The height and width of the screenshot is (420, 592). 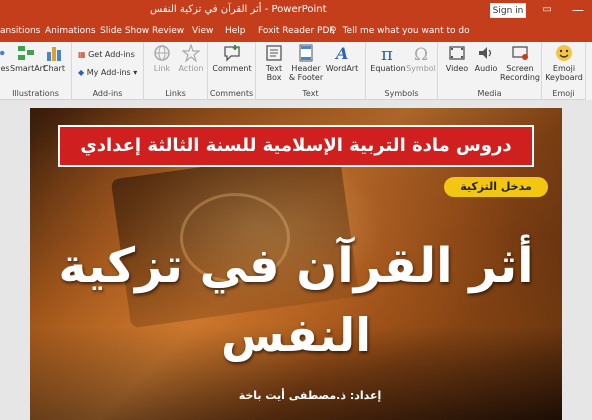 I want to click on my-add-ins-label: My Add-ins, so click(x=108, y=72).